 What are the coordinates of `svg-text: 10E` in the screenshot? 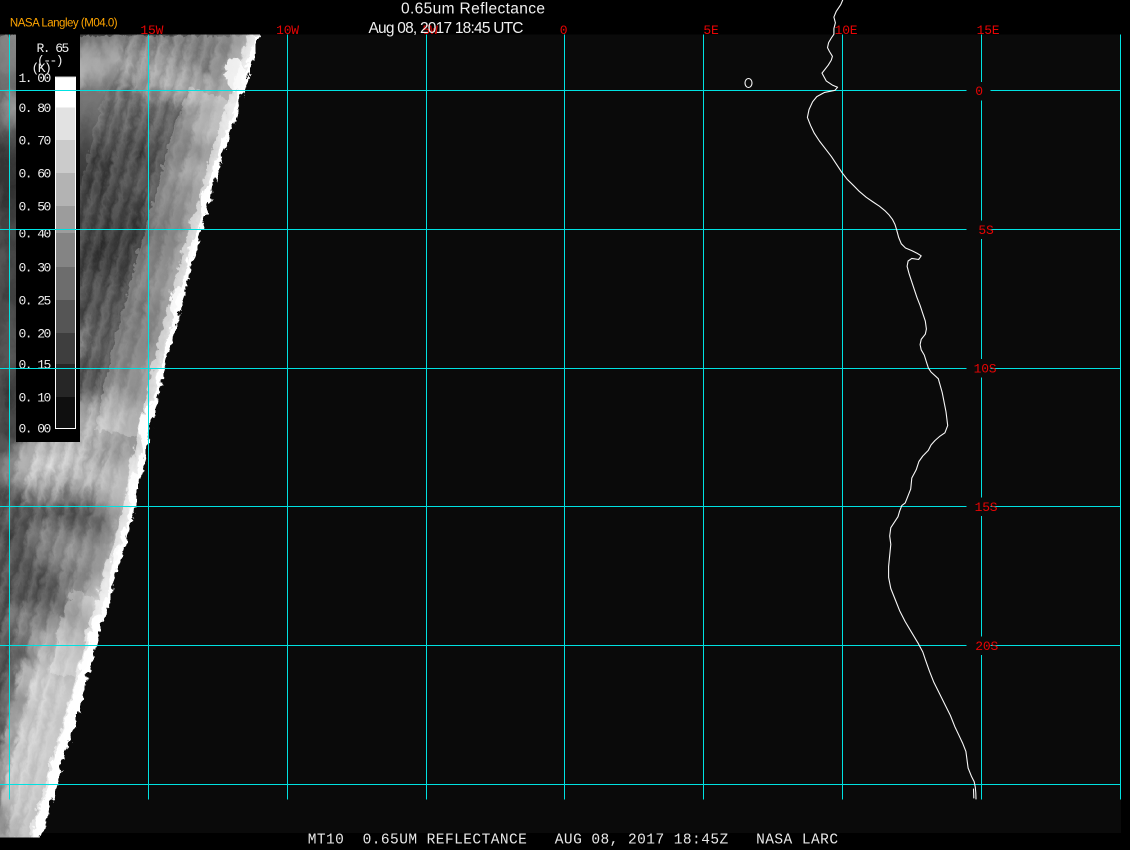 It's located at (846, 30).